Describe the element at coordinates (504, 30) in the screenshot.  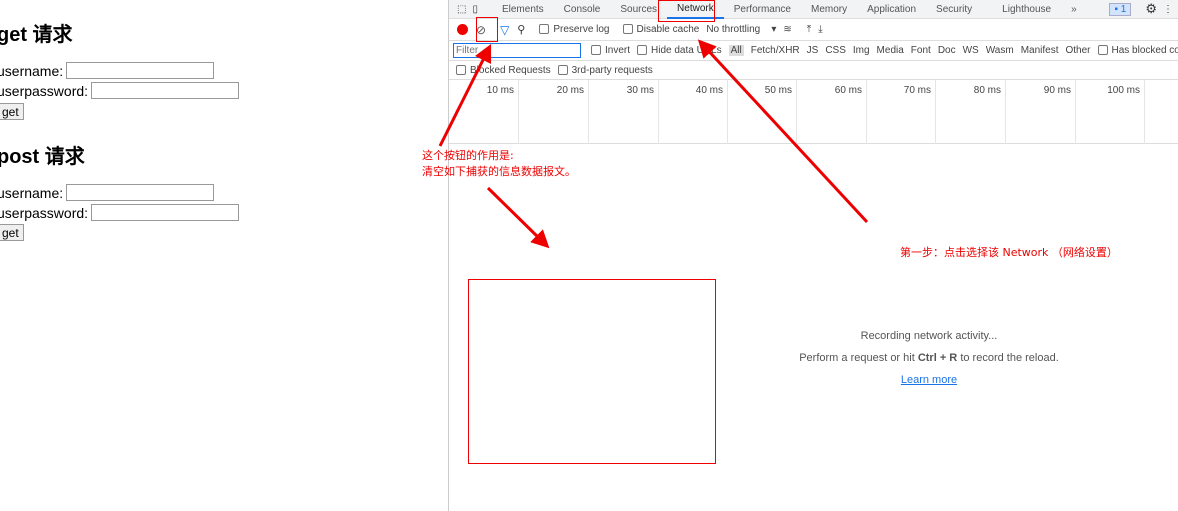
I see `filter-icon: ▽` at that location.